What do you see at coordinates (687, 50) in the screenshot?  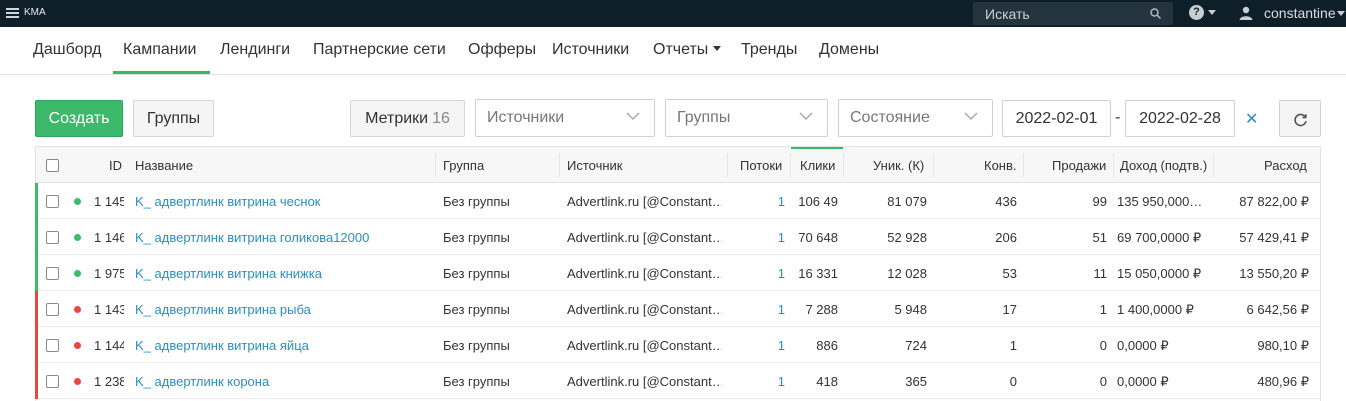 I see `nav-item-reports: Отчеты` at bounding box center [687, 50].